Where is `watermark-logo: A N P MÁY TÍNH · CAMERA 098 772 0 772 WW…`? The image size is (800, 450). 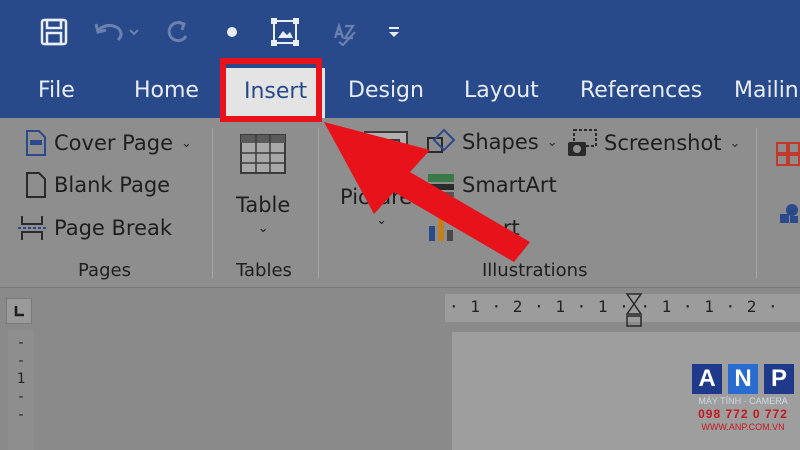
watermark-logo: A N P MÁY TÍNH · CAMERA 098 772 0 772 WW… is located at coordinates (743, 405).